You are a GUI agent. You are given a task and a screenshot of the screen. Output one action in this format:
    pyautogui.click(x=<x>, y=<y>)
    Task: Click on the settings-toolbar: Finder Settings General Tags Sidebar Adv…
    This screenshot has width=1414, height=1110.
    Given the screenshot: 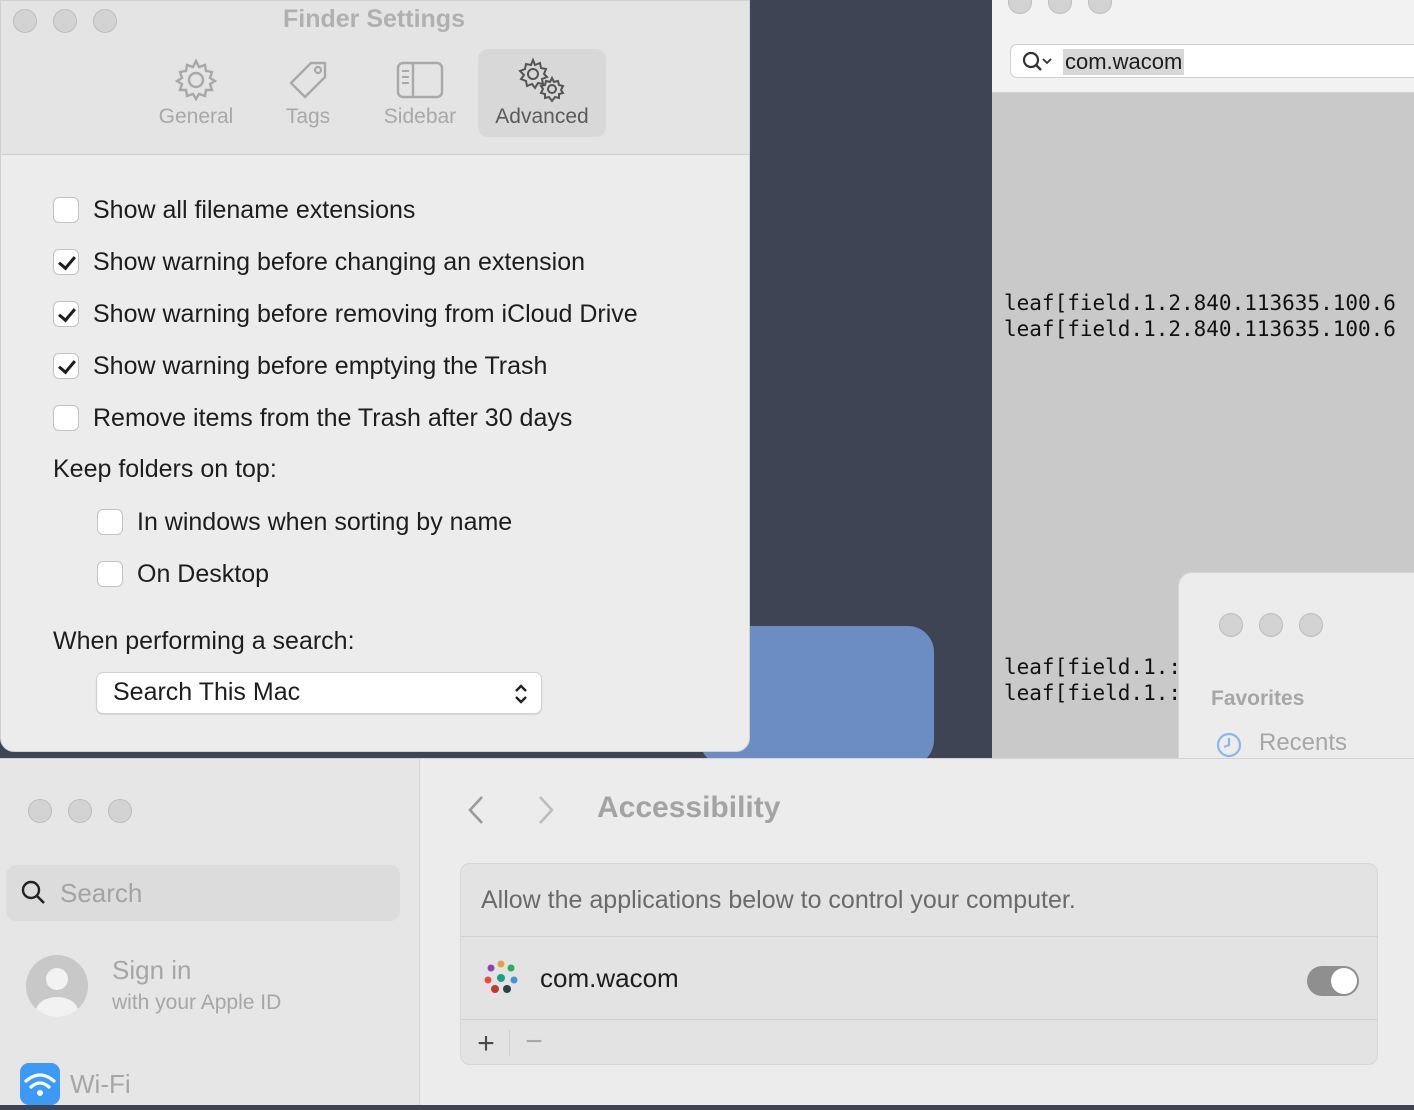 What is the action you would take?
    pyautogui.click(x=375, y=78)
    